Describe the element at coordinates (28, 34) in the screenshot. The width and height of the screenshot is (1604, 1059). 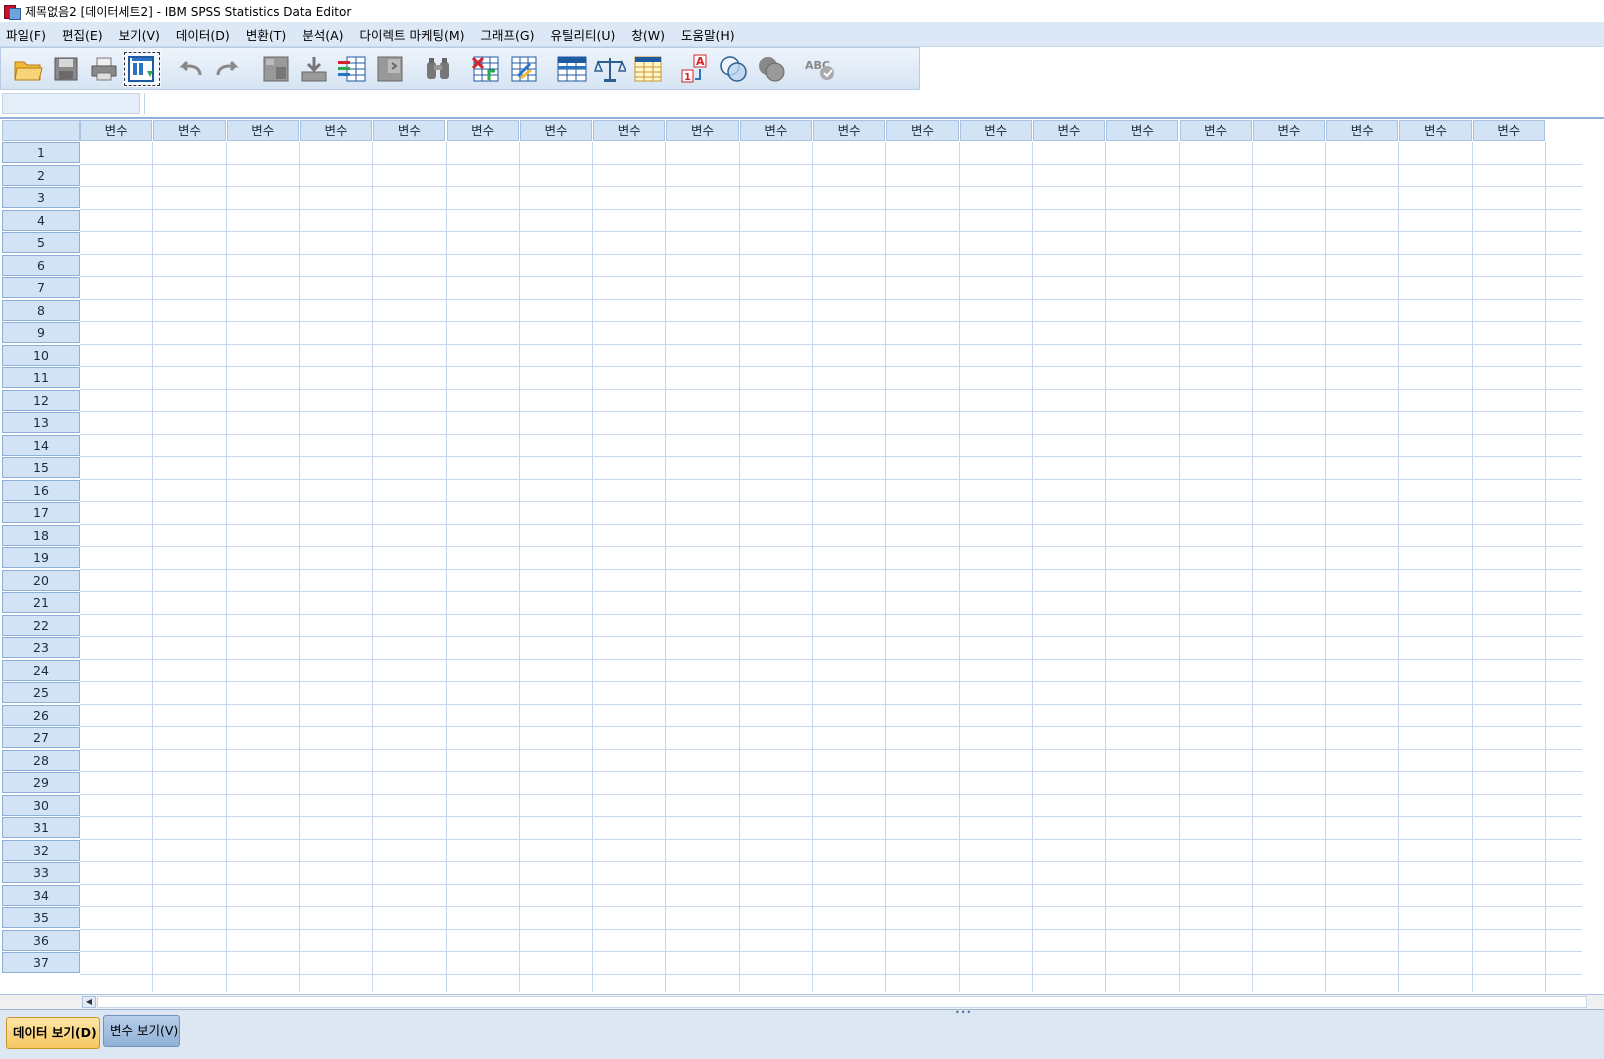
I see `menu-file: 파일(F)` at that location.